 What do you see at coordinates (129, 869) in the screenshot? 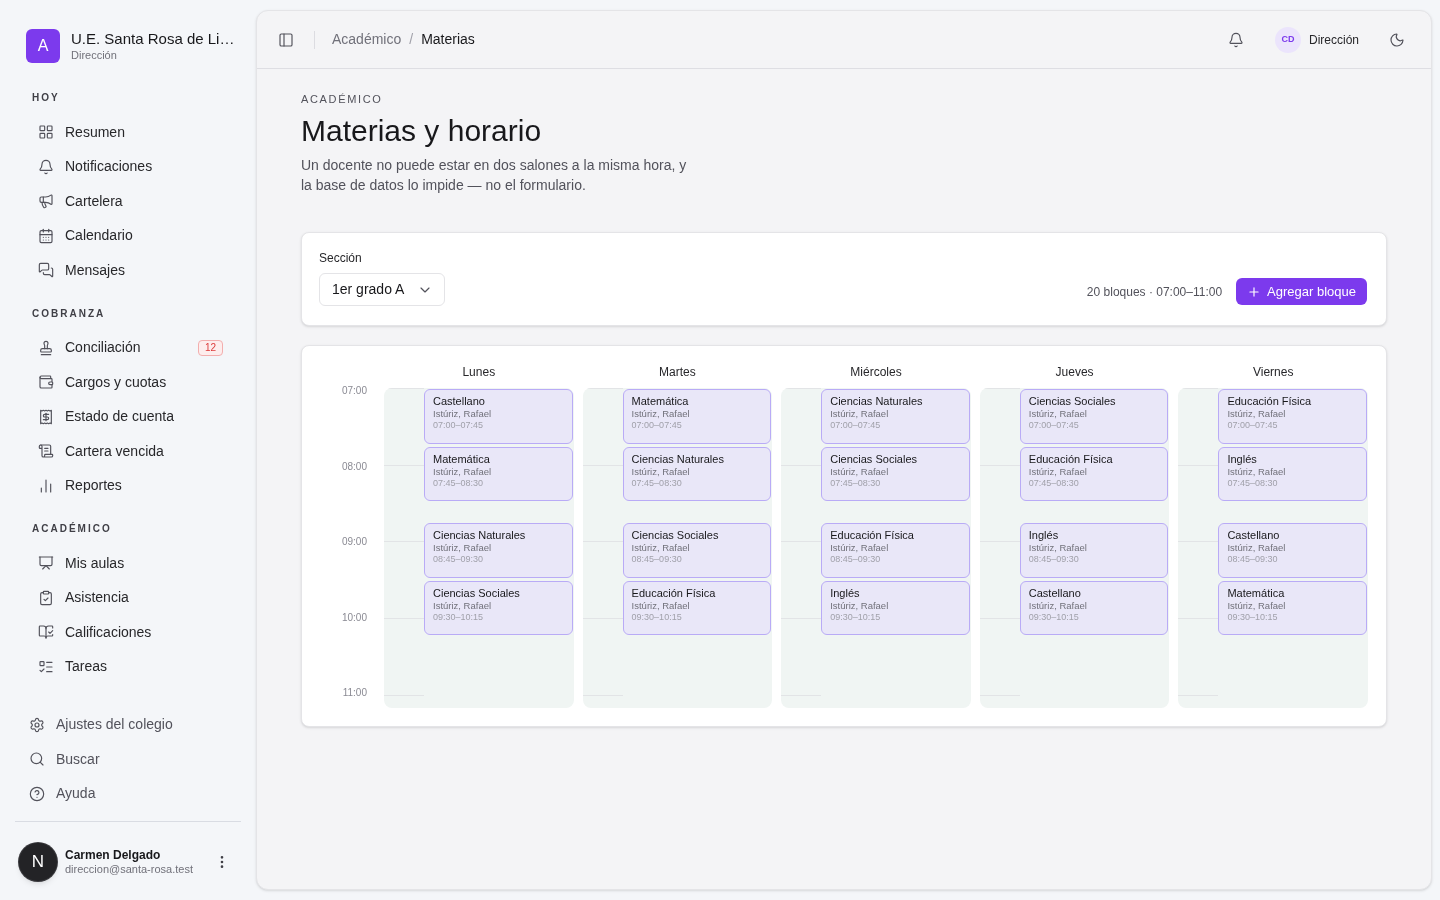
I see `user-email: direccion@santa-rosa.test` at bounding box center [129, 869].